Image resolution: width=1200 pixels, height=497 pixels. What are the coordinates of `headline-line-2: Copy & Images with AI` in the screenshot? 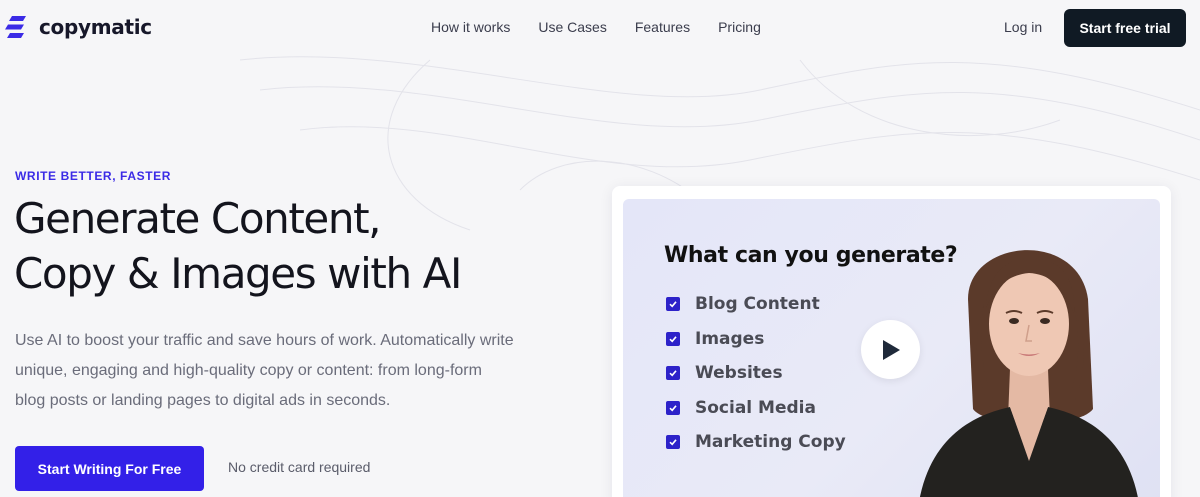 It's located at (238, 273).